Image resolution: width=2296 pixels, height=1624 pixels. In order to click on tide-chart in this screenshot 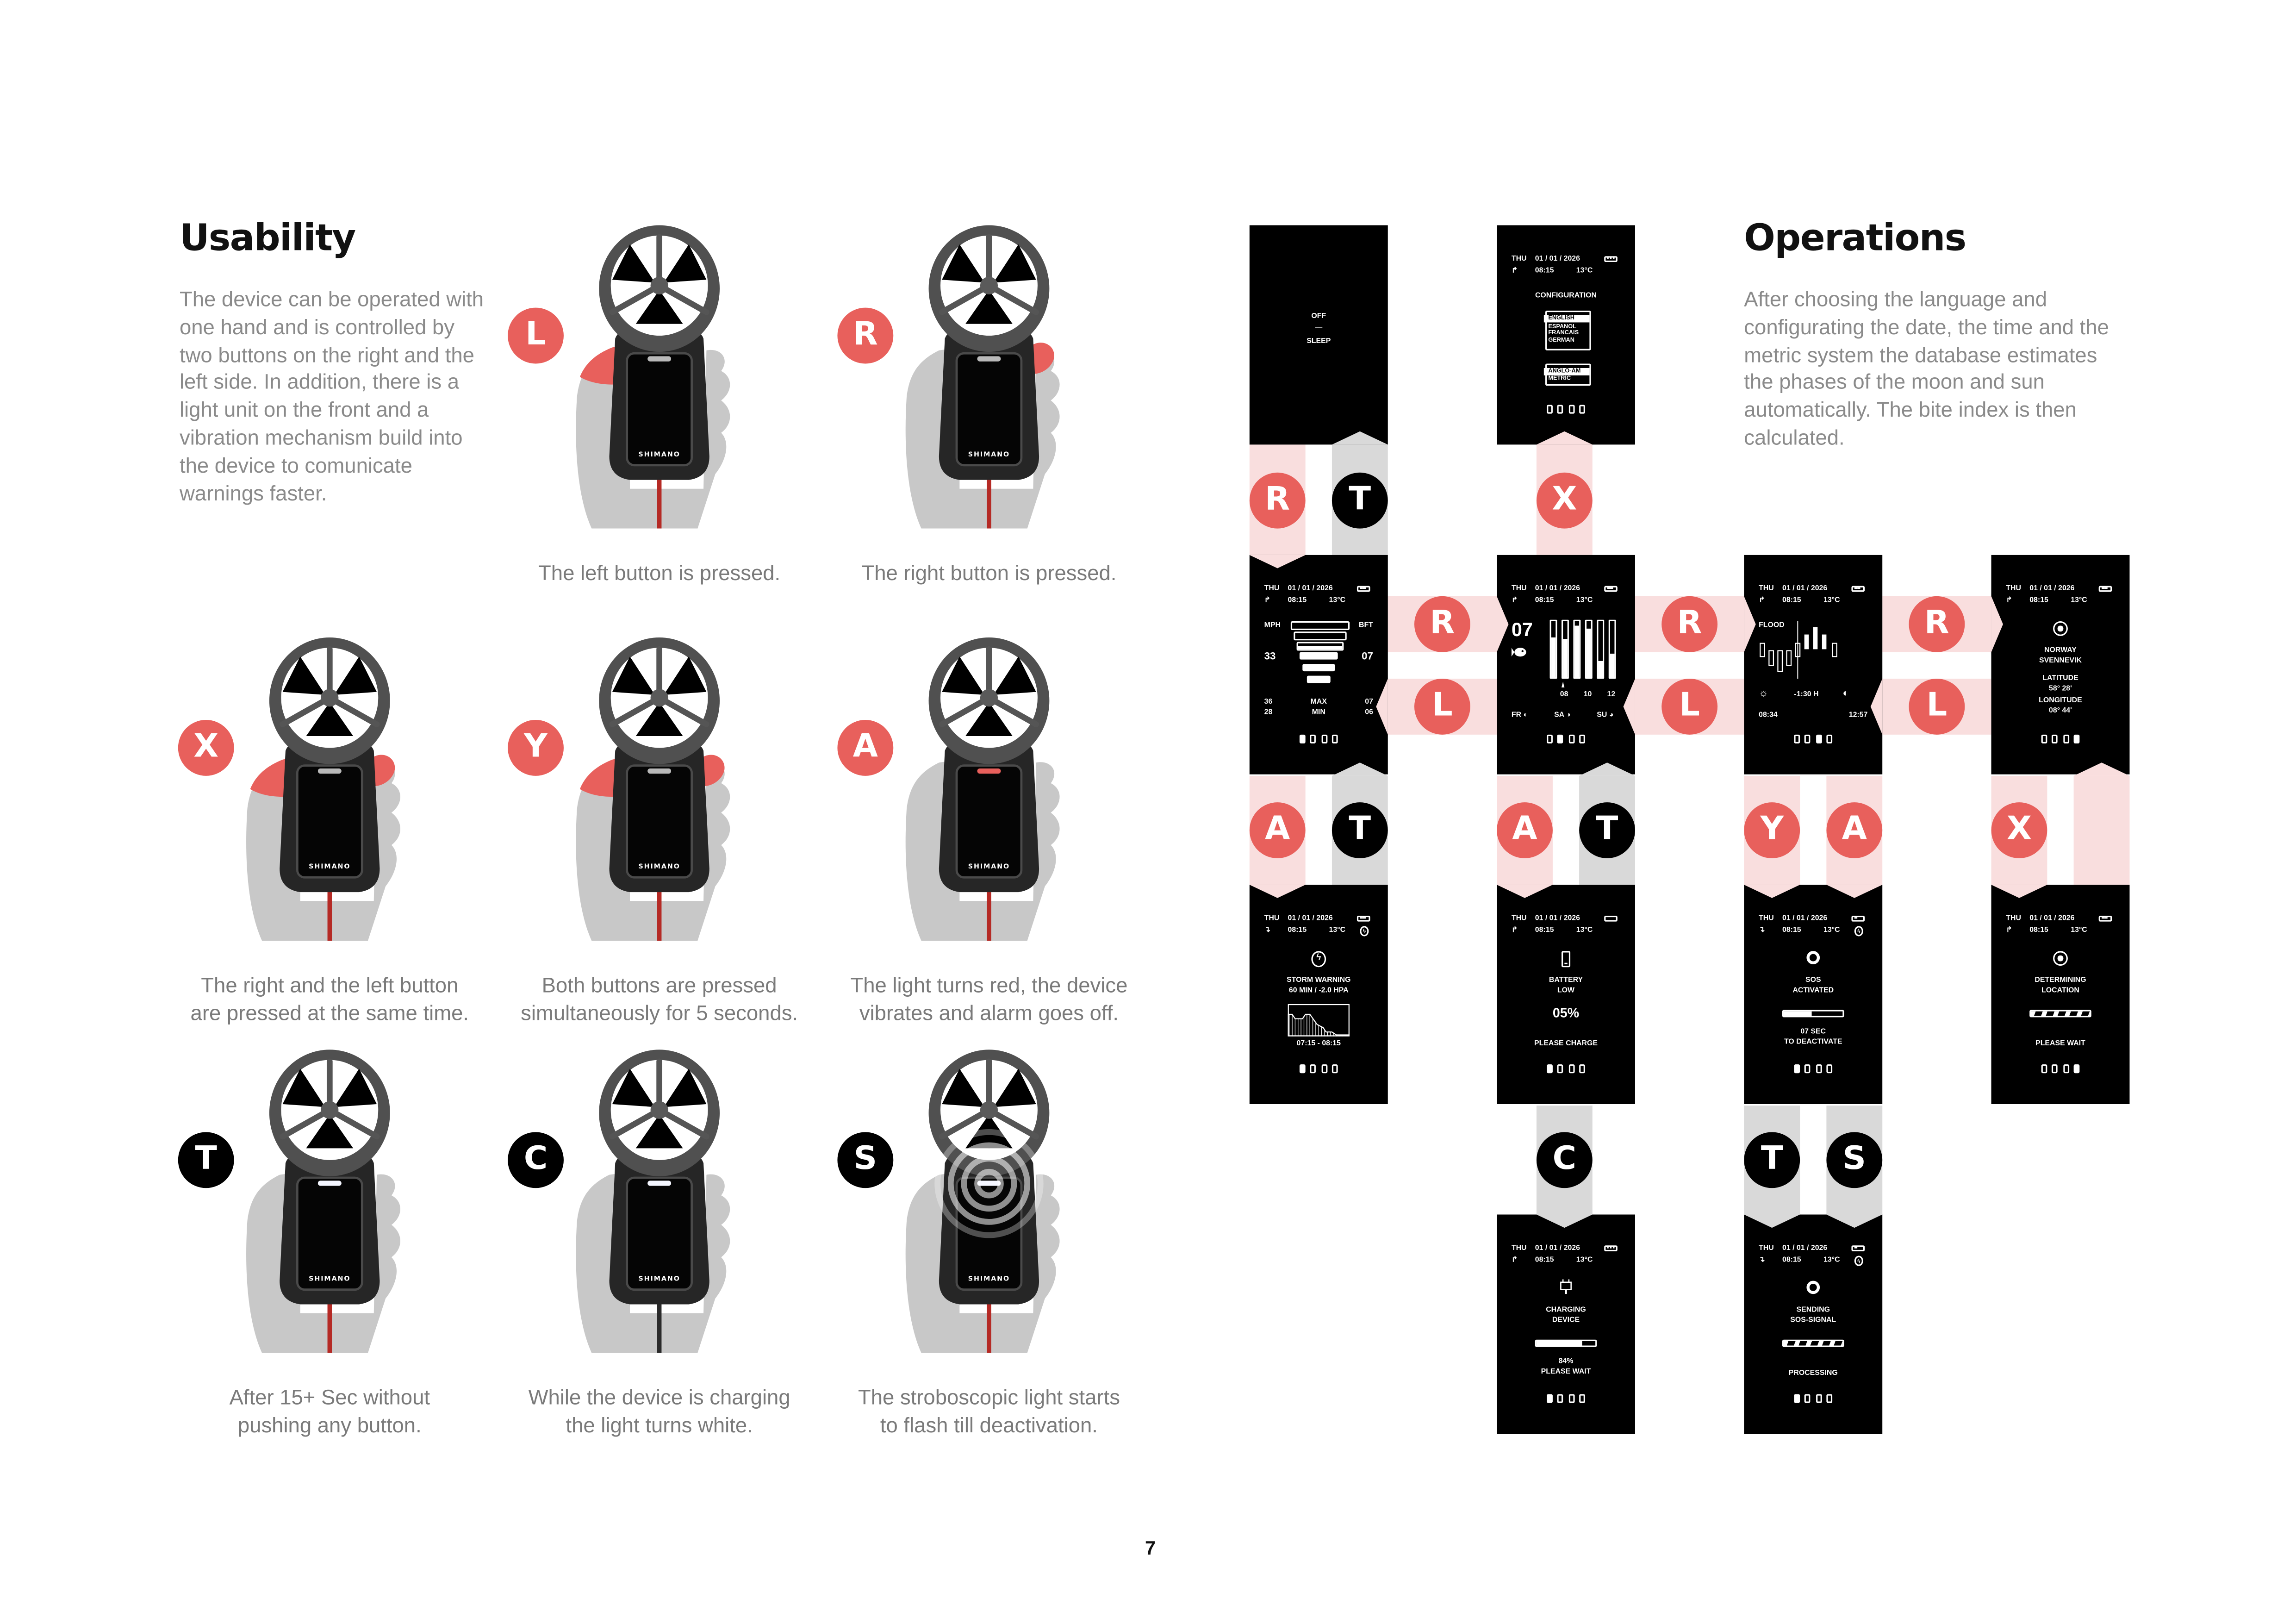, I will do `click(1798, 650)`.